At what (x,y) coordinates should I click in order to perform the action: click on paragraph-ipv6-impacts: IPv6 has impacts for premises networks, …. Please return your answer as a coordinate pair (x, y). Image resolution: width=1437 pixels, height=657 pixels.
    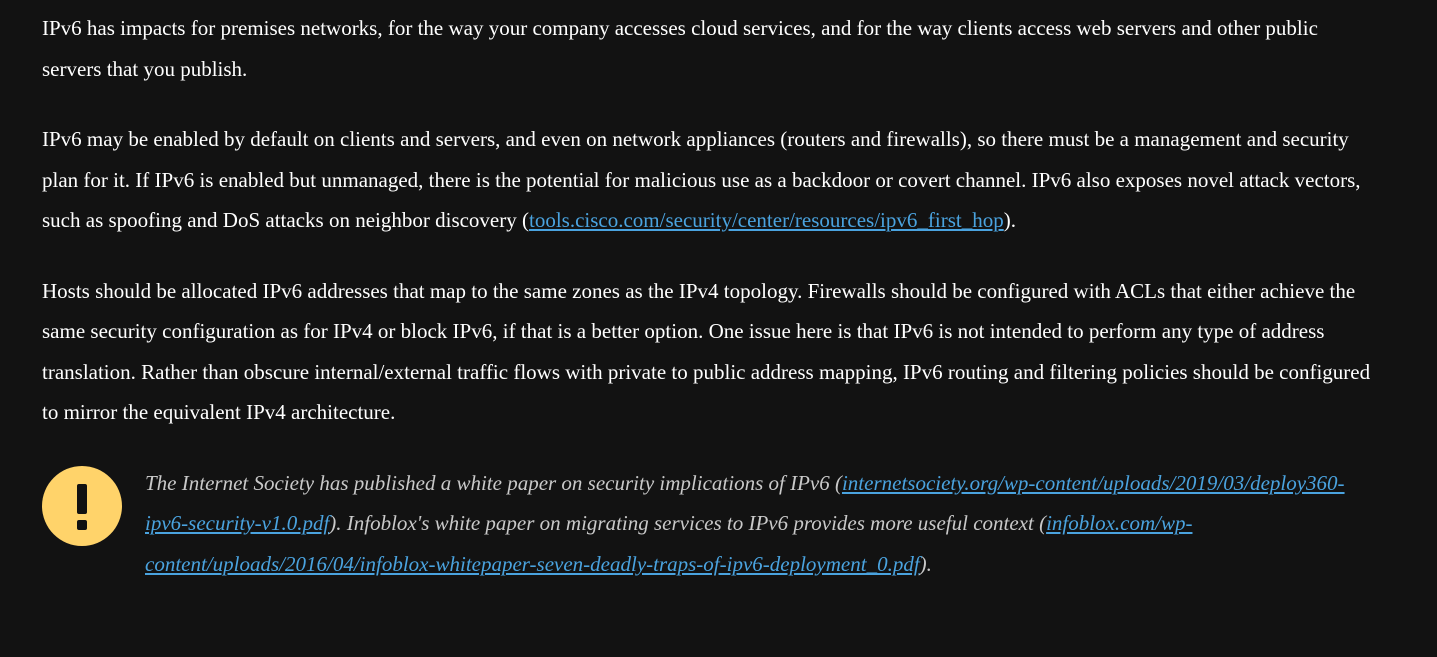
    Looking at the image, I should click on (680, 48).